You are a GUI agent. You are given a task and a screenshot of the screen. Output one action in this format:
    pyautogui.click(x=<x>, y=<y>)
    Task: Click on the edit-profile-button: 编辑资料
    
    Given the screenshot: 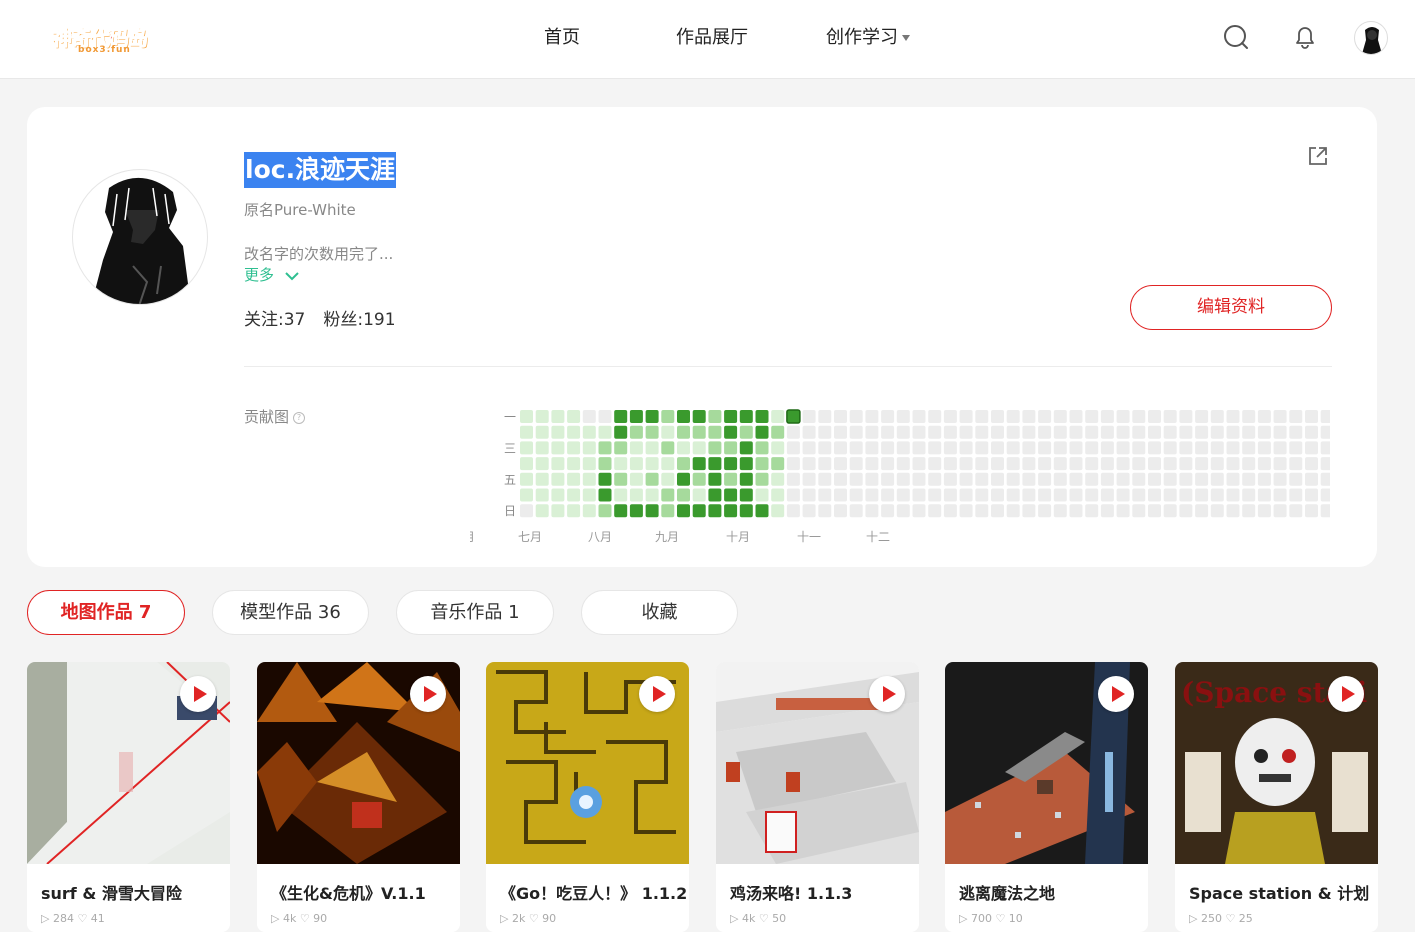 What is the action you would take?
    pyautogui.click(x=1231, y=307)
    